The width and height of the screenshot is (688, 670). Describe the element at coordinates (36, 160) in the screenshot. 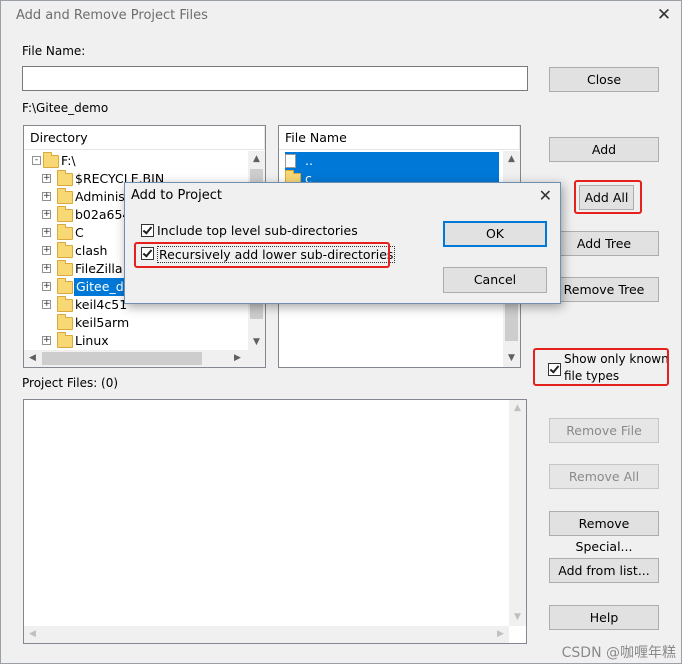

I see `collapse-icon: -` at that location.